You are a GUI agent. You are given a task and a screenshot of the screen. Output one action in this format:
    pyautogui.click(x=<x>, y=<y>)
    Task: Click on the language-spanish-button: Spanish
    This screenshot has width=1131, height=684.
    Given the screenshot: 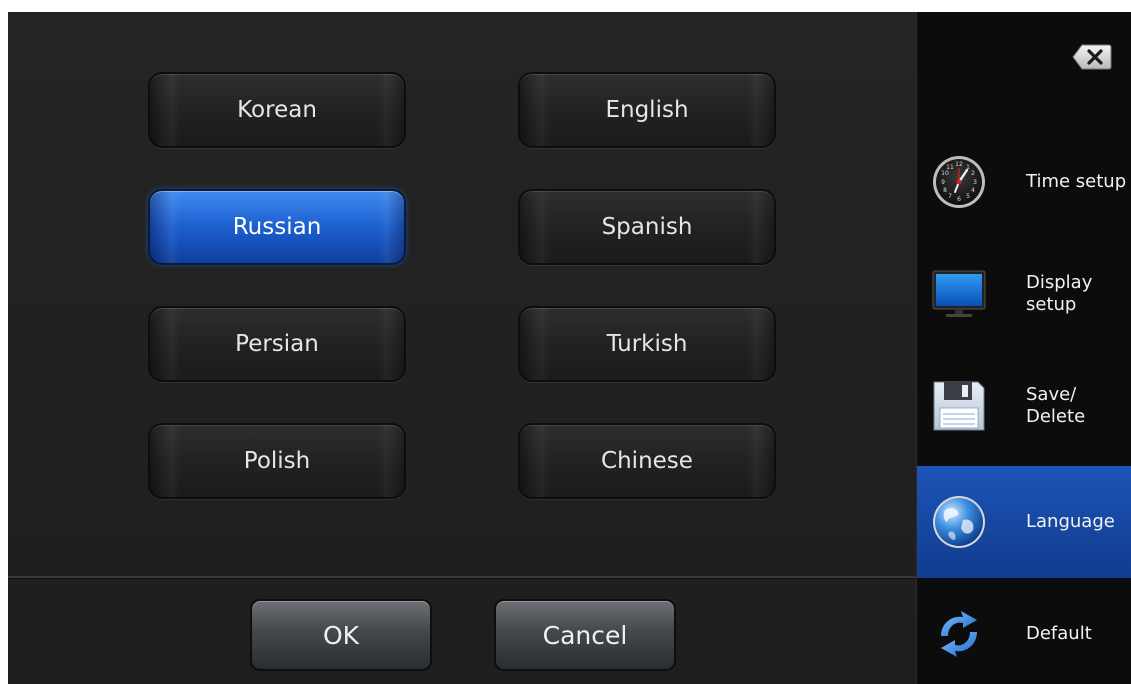 What is the action you would take?
    pyautogui.click(x=647, y=227)
    